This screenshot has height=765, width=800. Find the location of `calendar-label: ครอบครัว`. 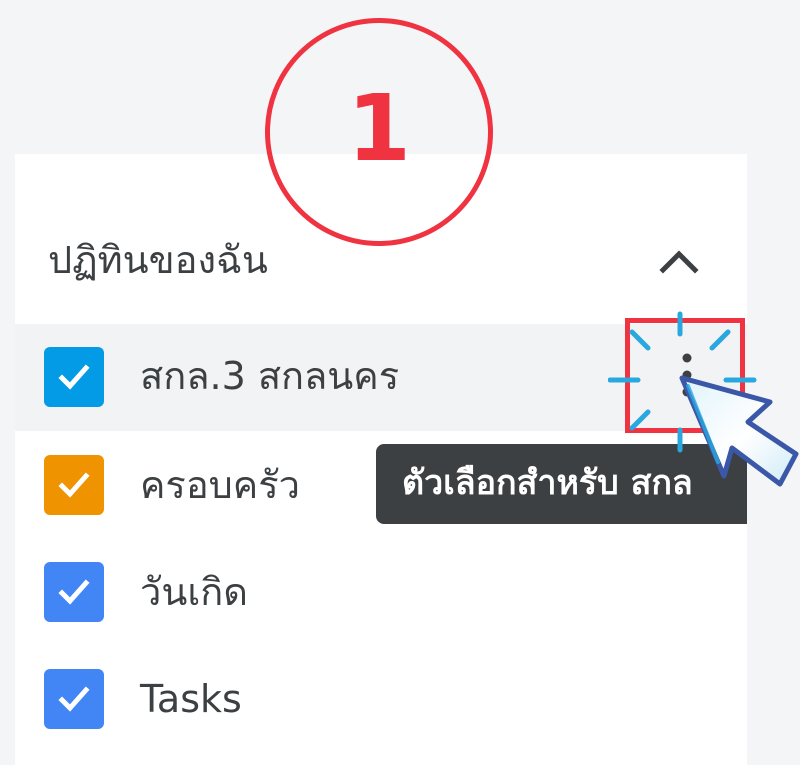

calendar-label: ครอบครัว is located at coordinates (220, 485).